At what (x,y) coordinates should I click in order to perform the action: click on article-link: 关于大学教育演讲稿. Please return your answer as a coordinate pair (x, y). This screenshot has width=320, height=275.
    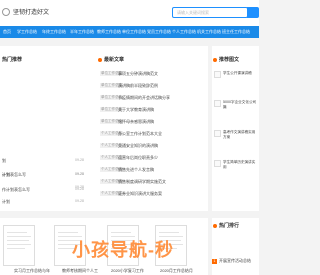
    Looking at the image, I should click on (136, 110).